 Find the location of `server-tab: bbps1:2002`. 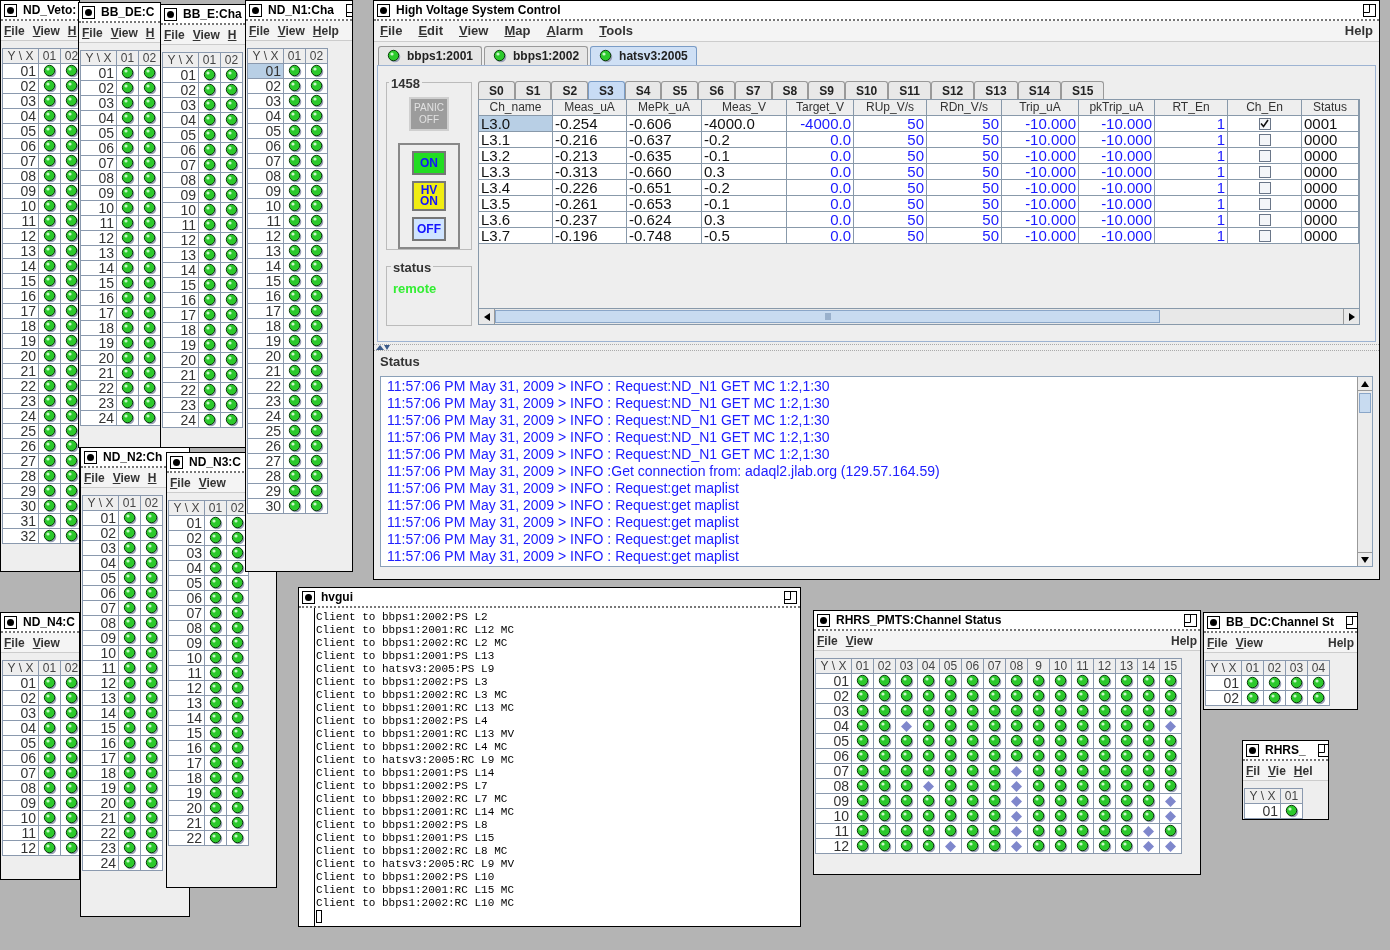

server-tab: bbps1:2002 is located at coordinates (536, 55).